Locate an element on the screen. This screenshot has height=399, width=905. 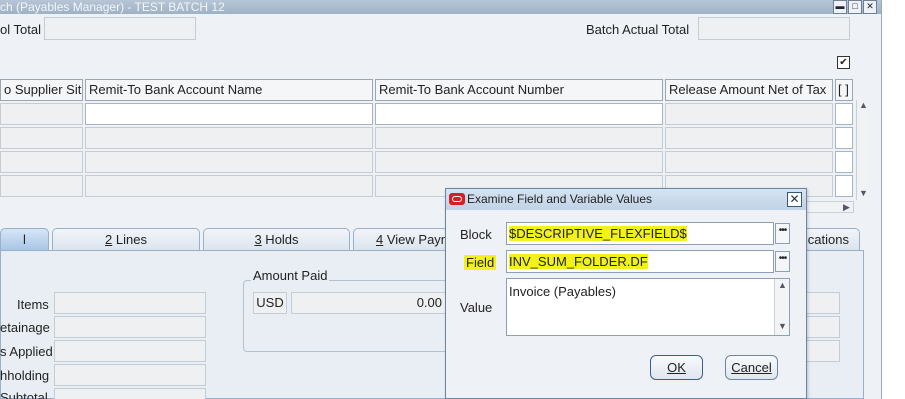
summary-field-subtotal is located at coordinates (130, 393).